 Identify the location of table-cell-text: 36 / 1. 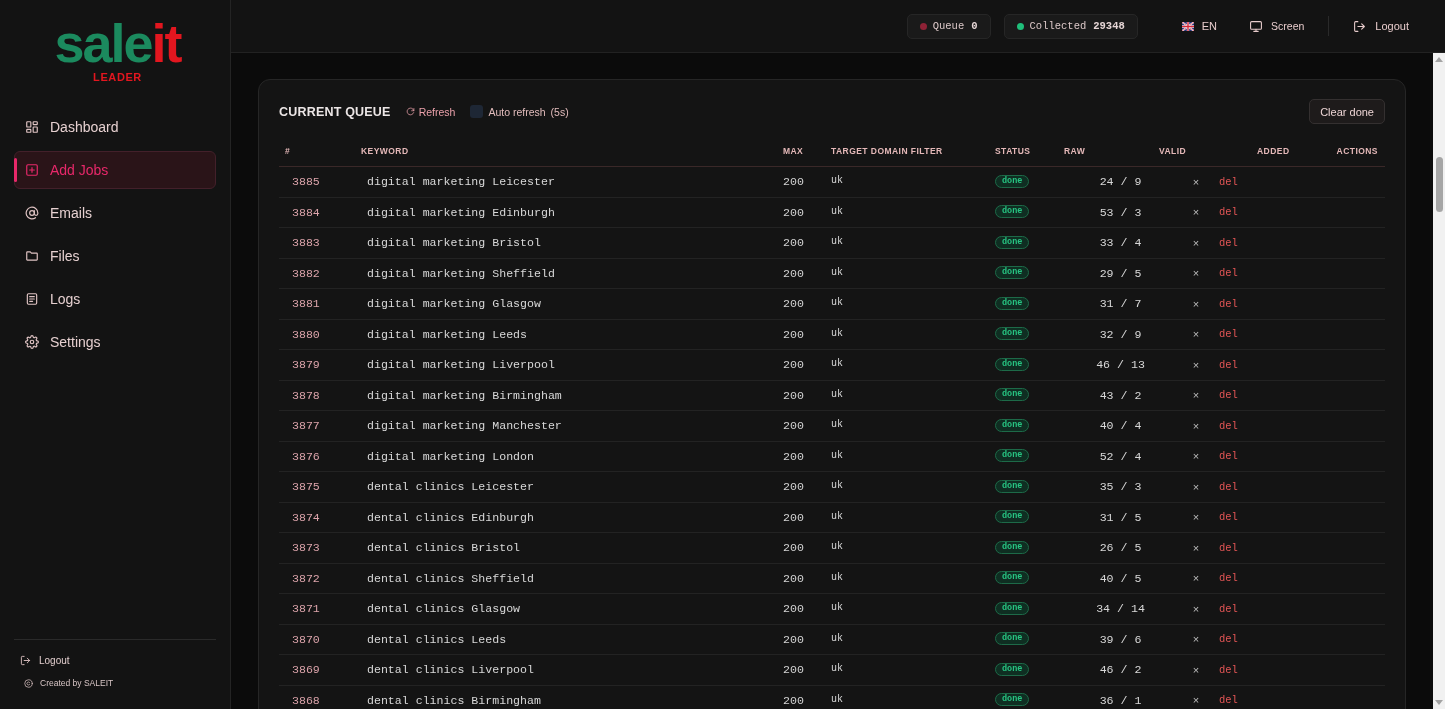
(1120, 700).